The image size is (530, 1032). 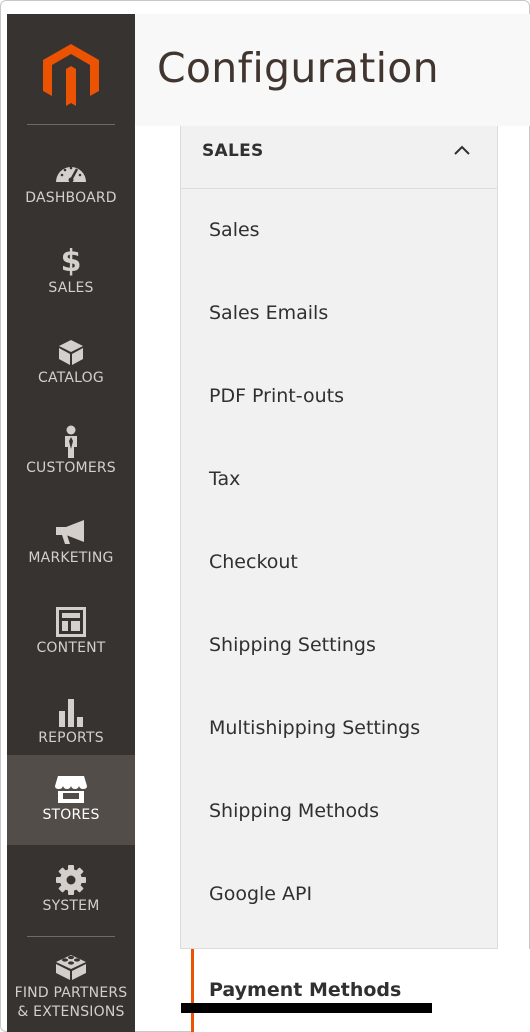 What do you see at coordinates (261, 894) in the screenshot?
I see `config-section-label: Google API` at bounding box center [261, 894].